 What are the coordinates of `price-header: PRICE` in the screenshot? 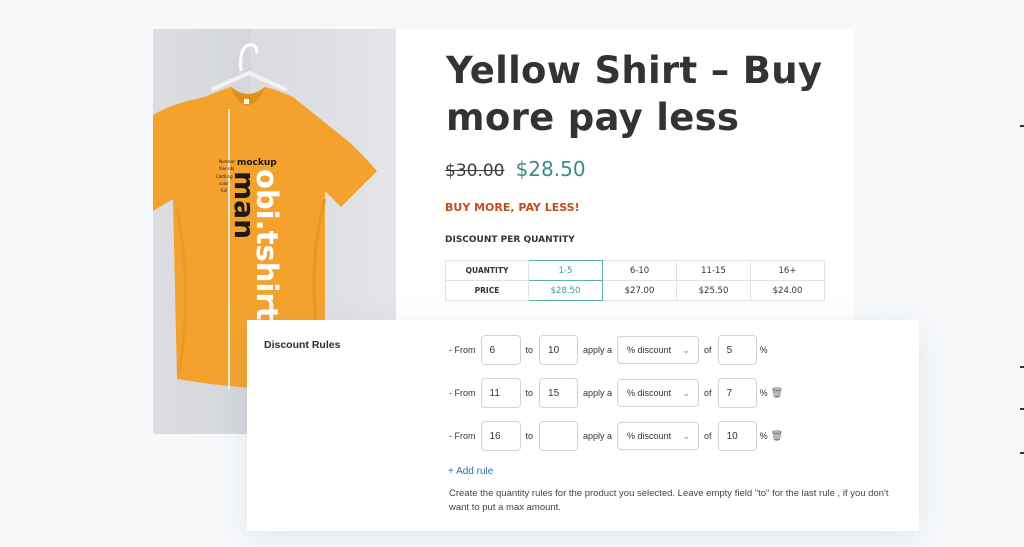 It's located at (487, 290).